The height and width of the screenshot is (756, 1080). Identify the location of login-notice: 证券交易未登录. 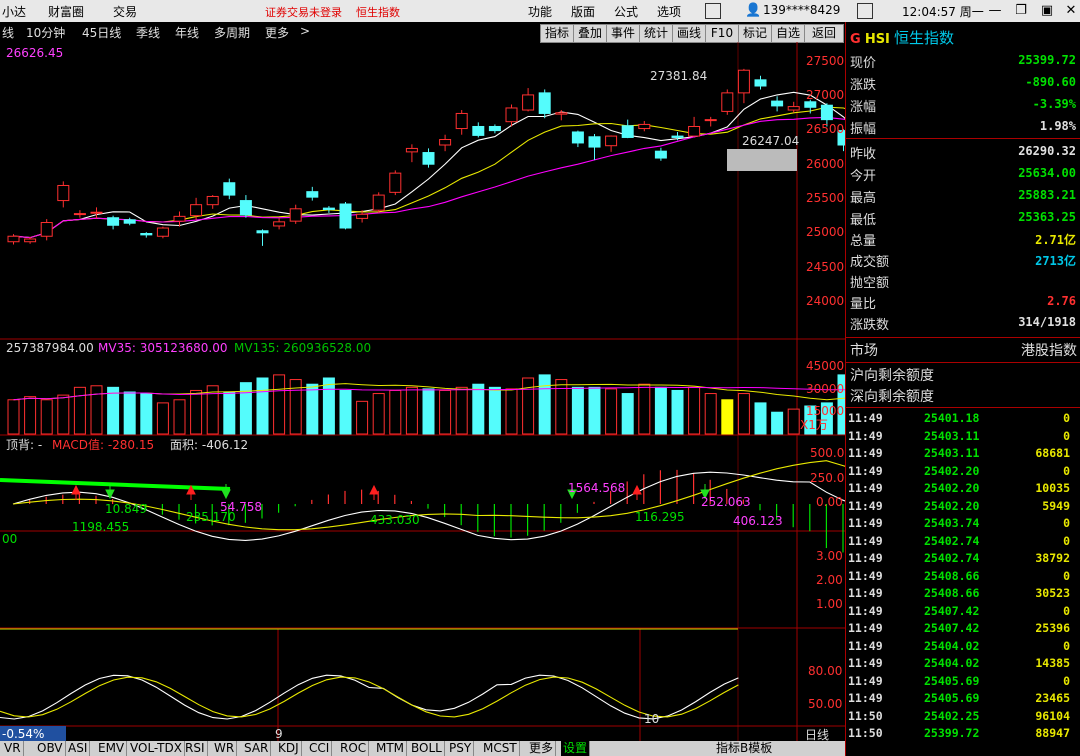
(303, 12).